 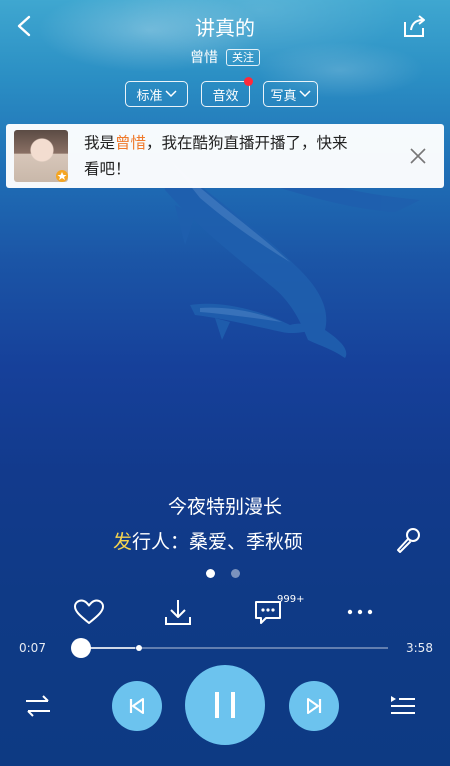 What do you see at coordinates (225, 57) in the screenshot?
I see `artist-row: 曾惜 关注` at bounding box center [225, 57].